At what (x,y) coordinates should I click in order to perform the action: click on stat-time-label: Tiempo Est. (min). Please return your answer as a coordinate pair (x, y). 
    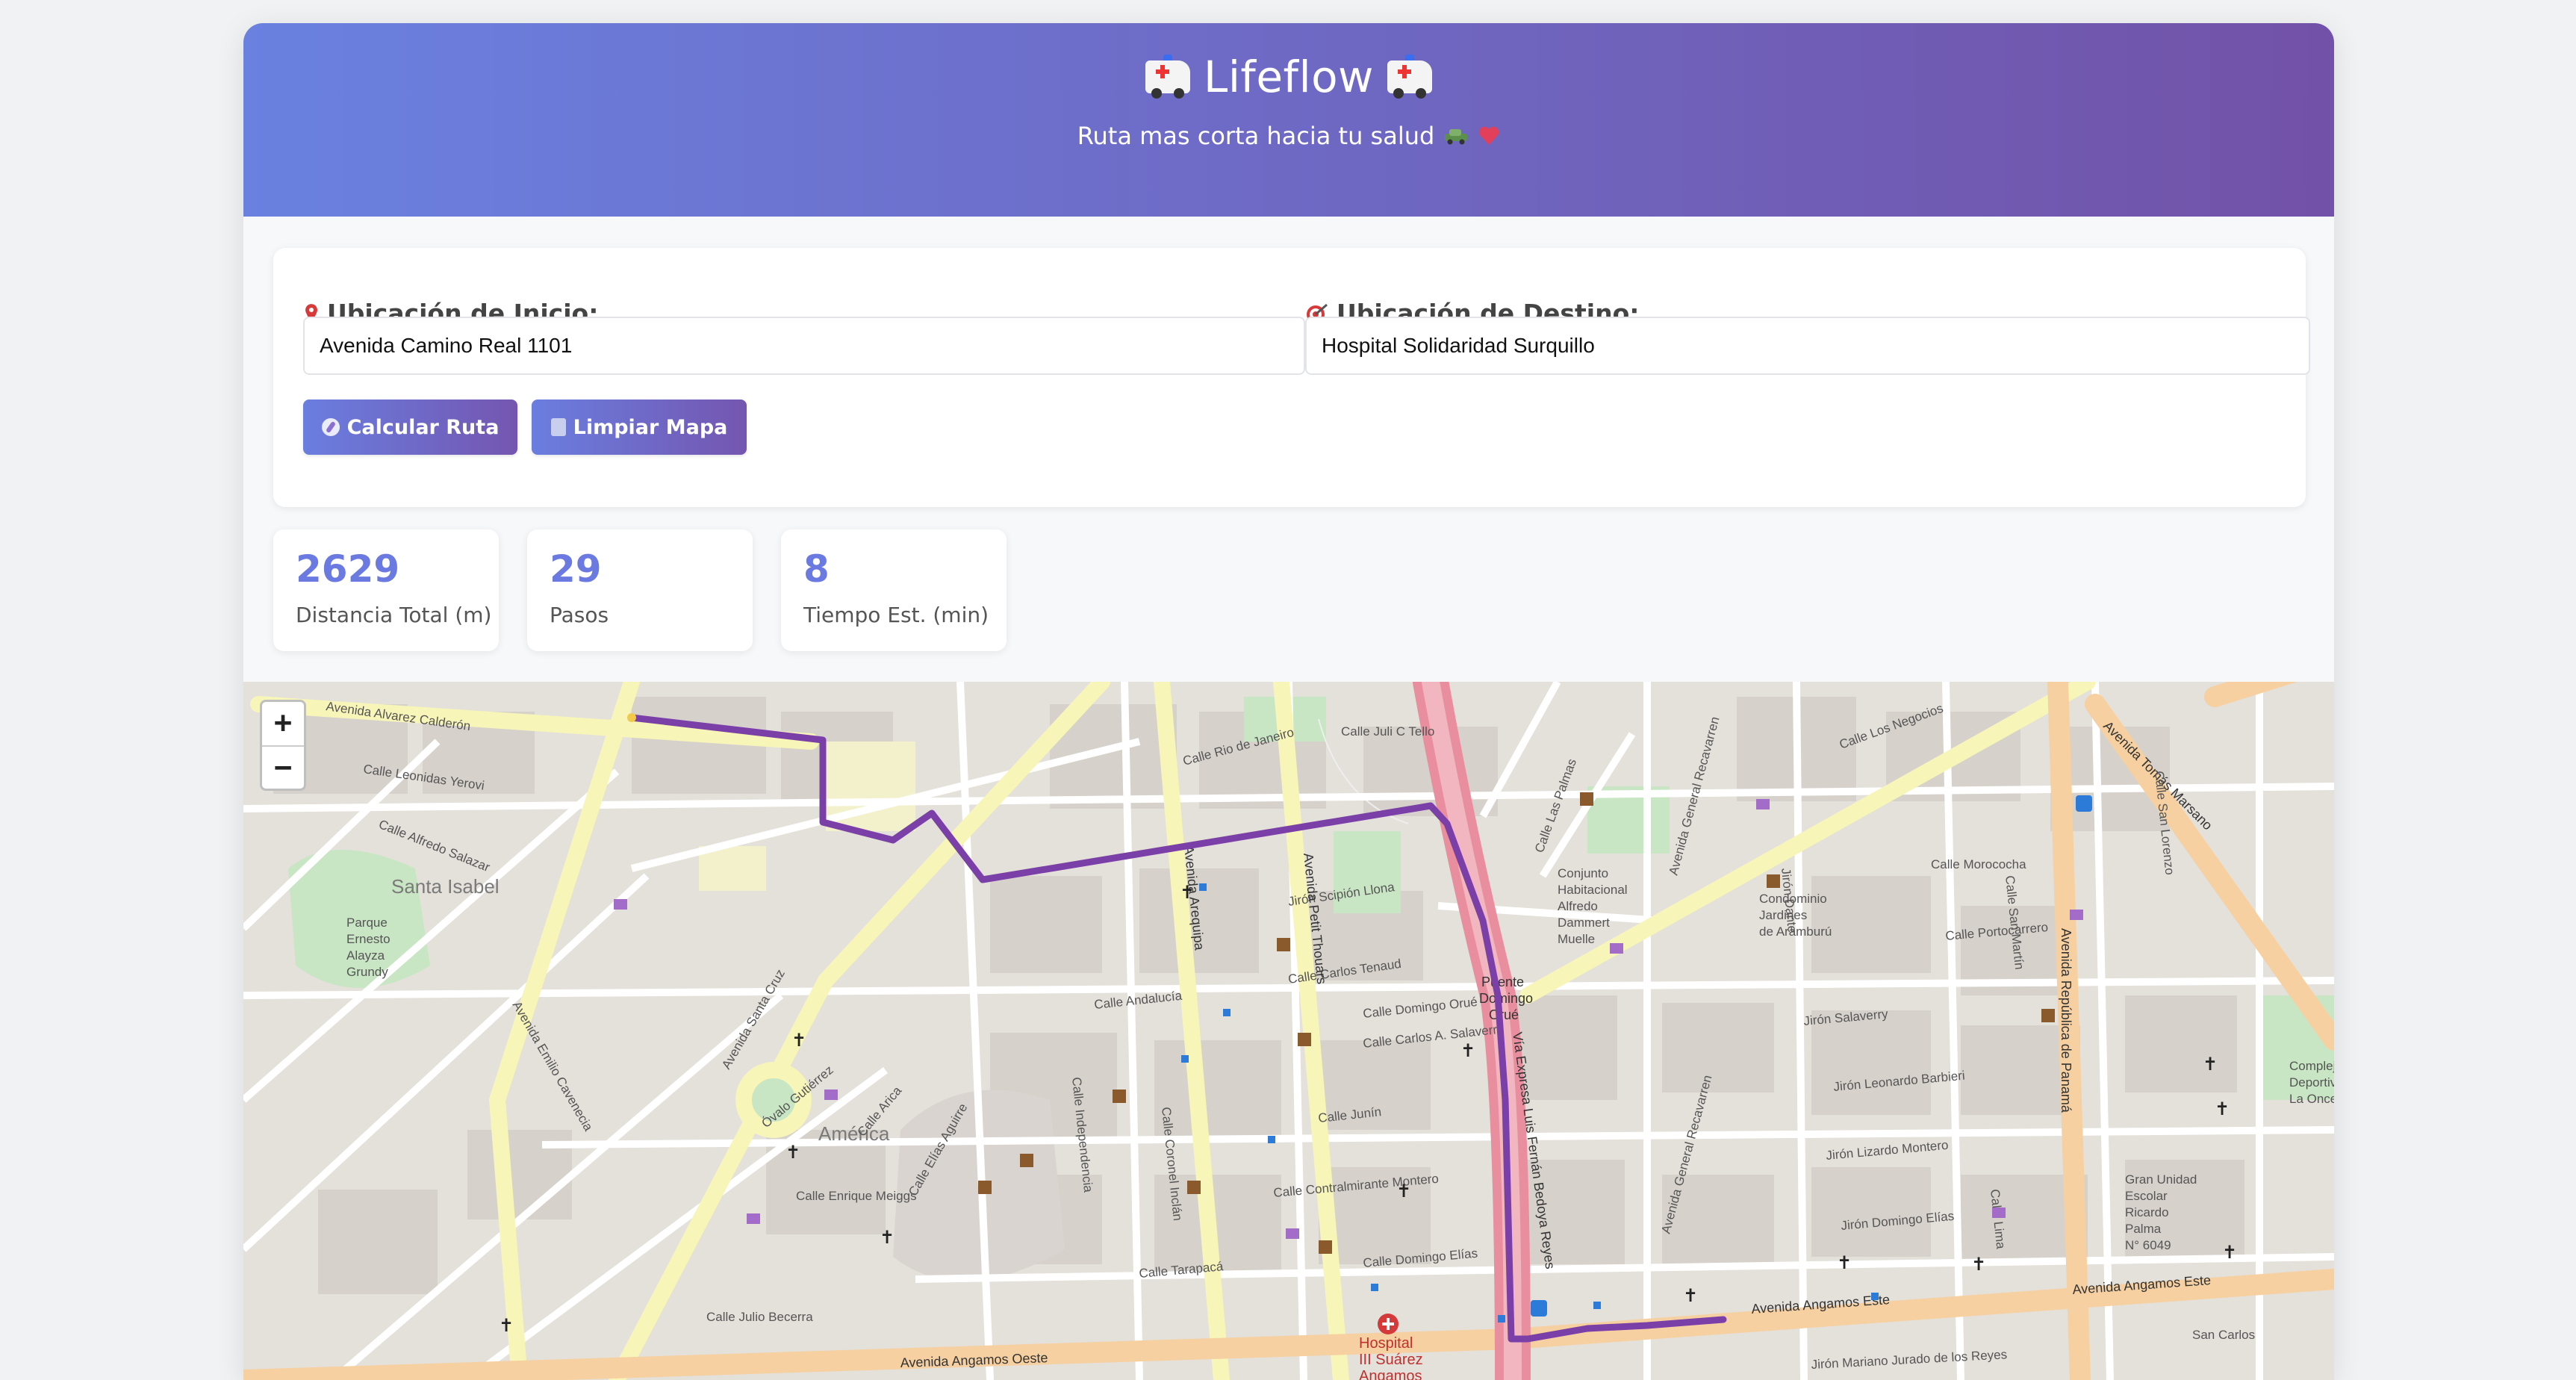
    Looking at the image, I should click on (896, 615).